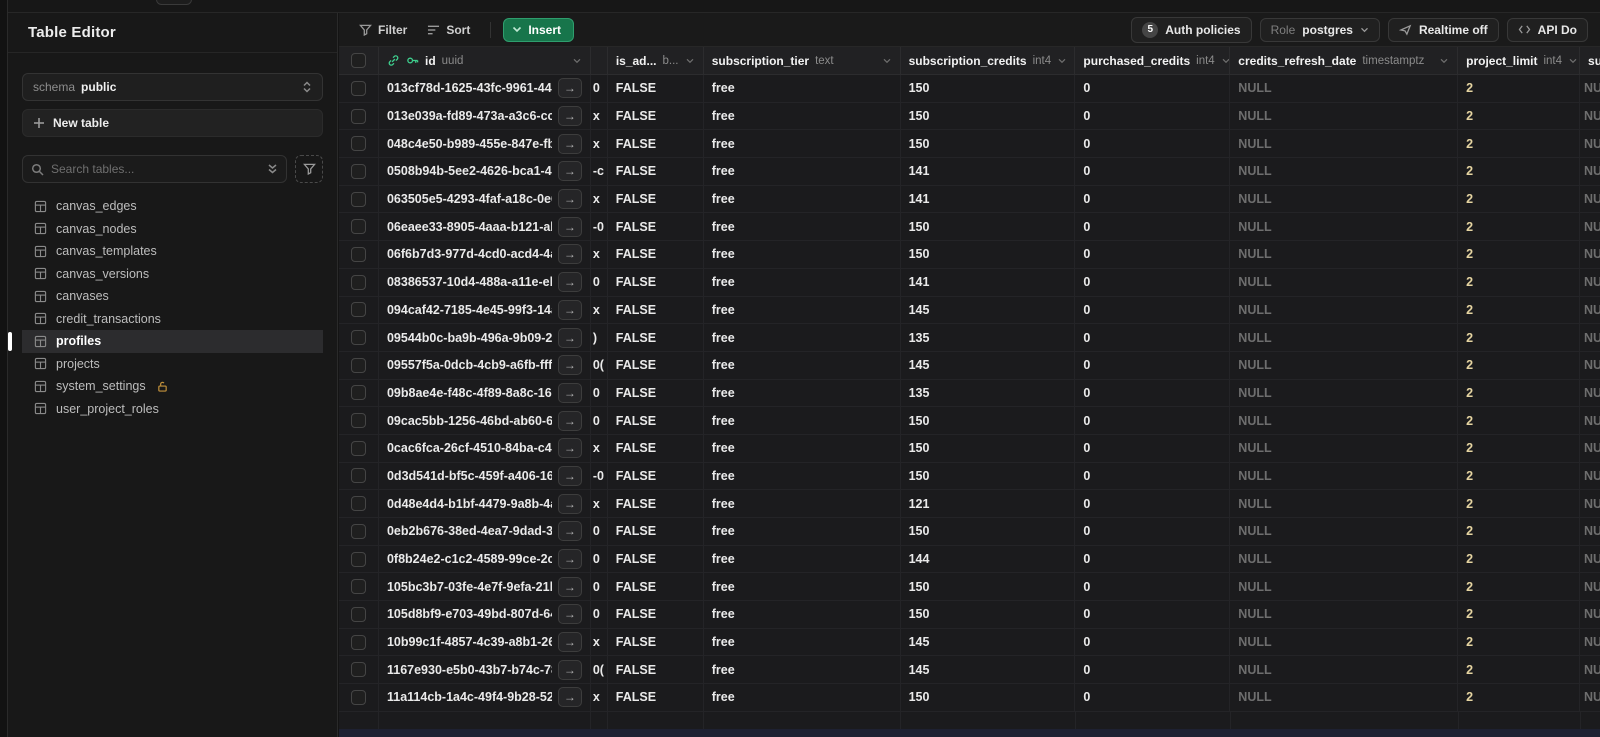 Image resolution: width=1600 pixels, height=737 pixels. What do you see at coordinates (988, 365) in the screenshot?
I see `subscription-credits-cell: 145` at bounding box center [988, 365].